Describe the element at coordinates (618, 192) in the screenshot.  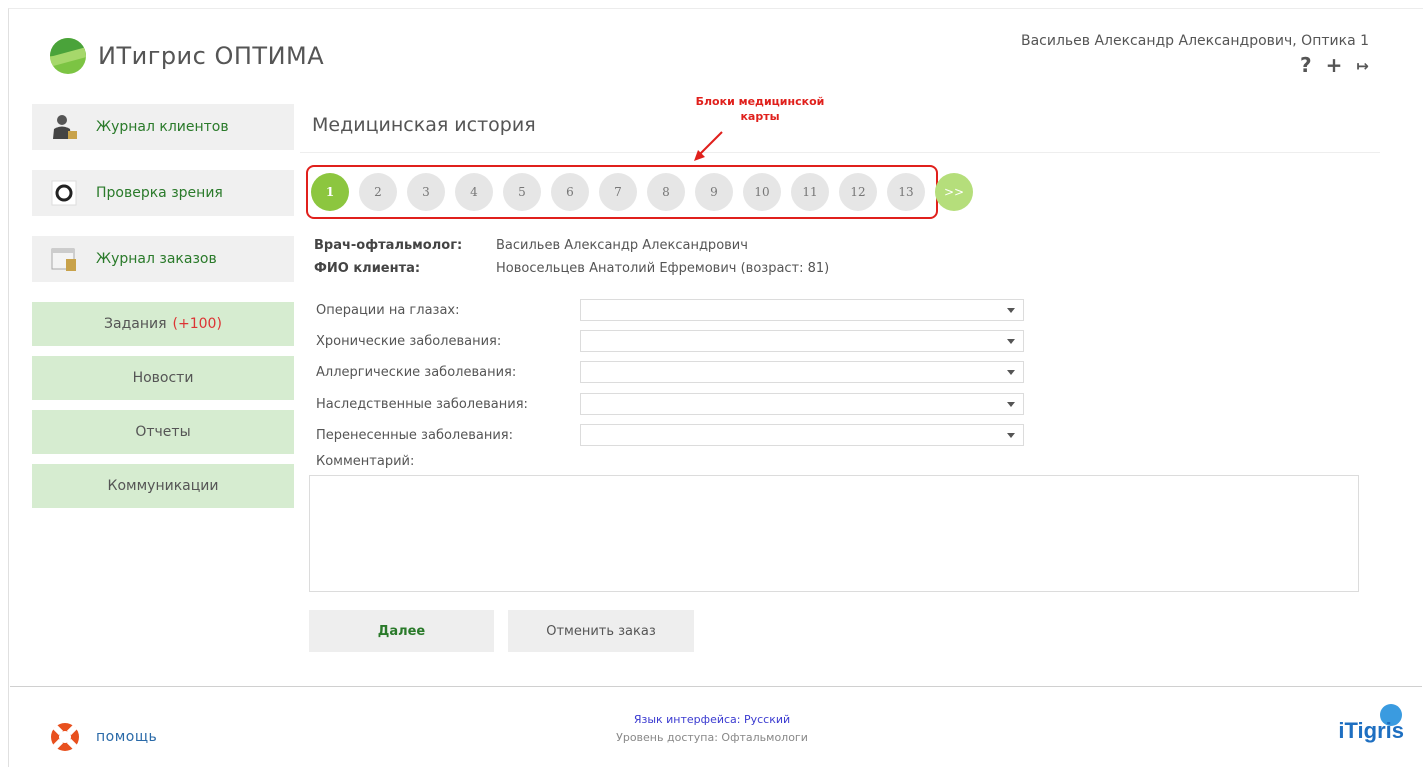
I see `step-7: 7` at that location.